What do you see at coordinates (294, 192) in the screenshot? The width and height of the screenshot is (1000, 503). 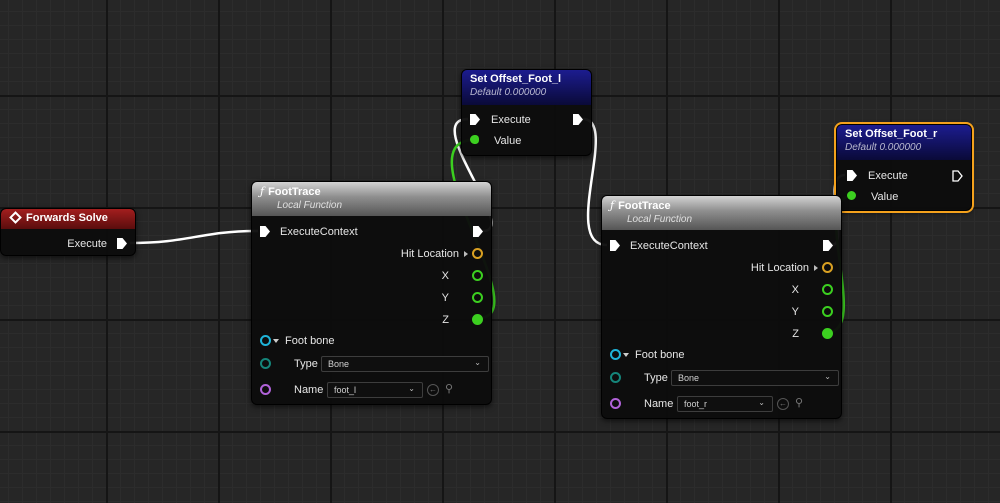 I see `foot-trace-l-title: FootTrace` at bounding box center [294, 192].